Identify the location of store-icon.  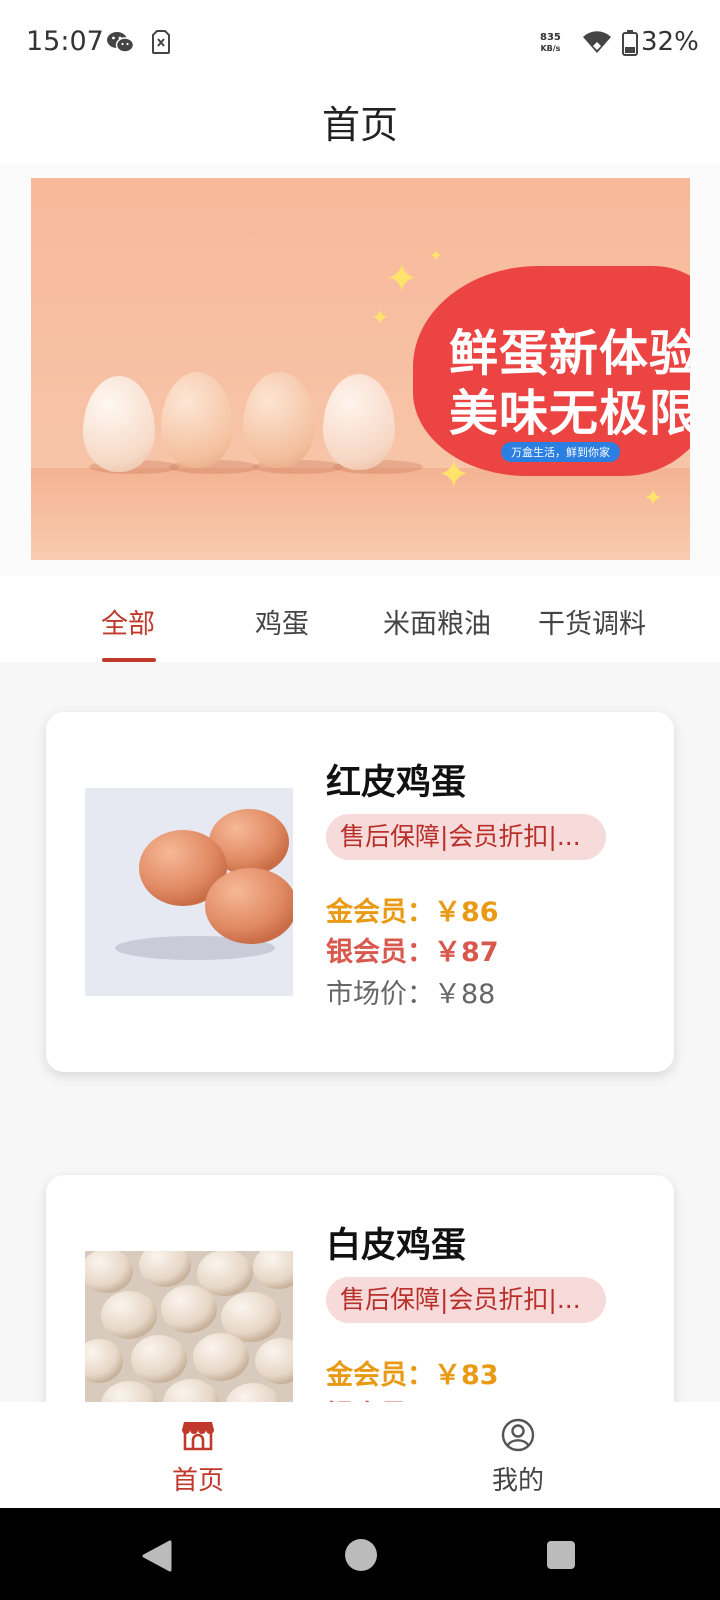
(198, 1437).